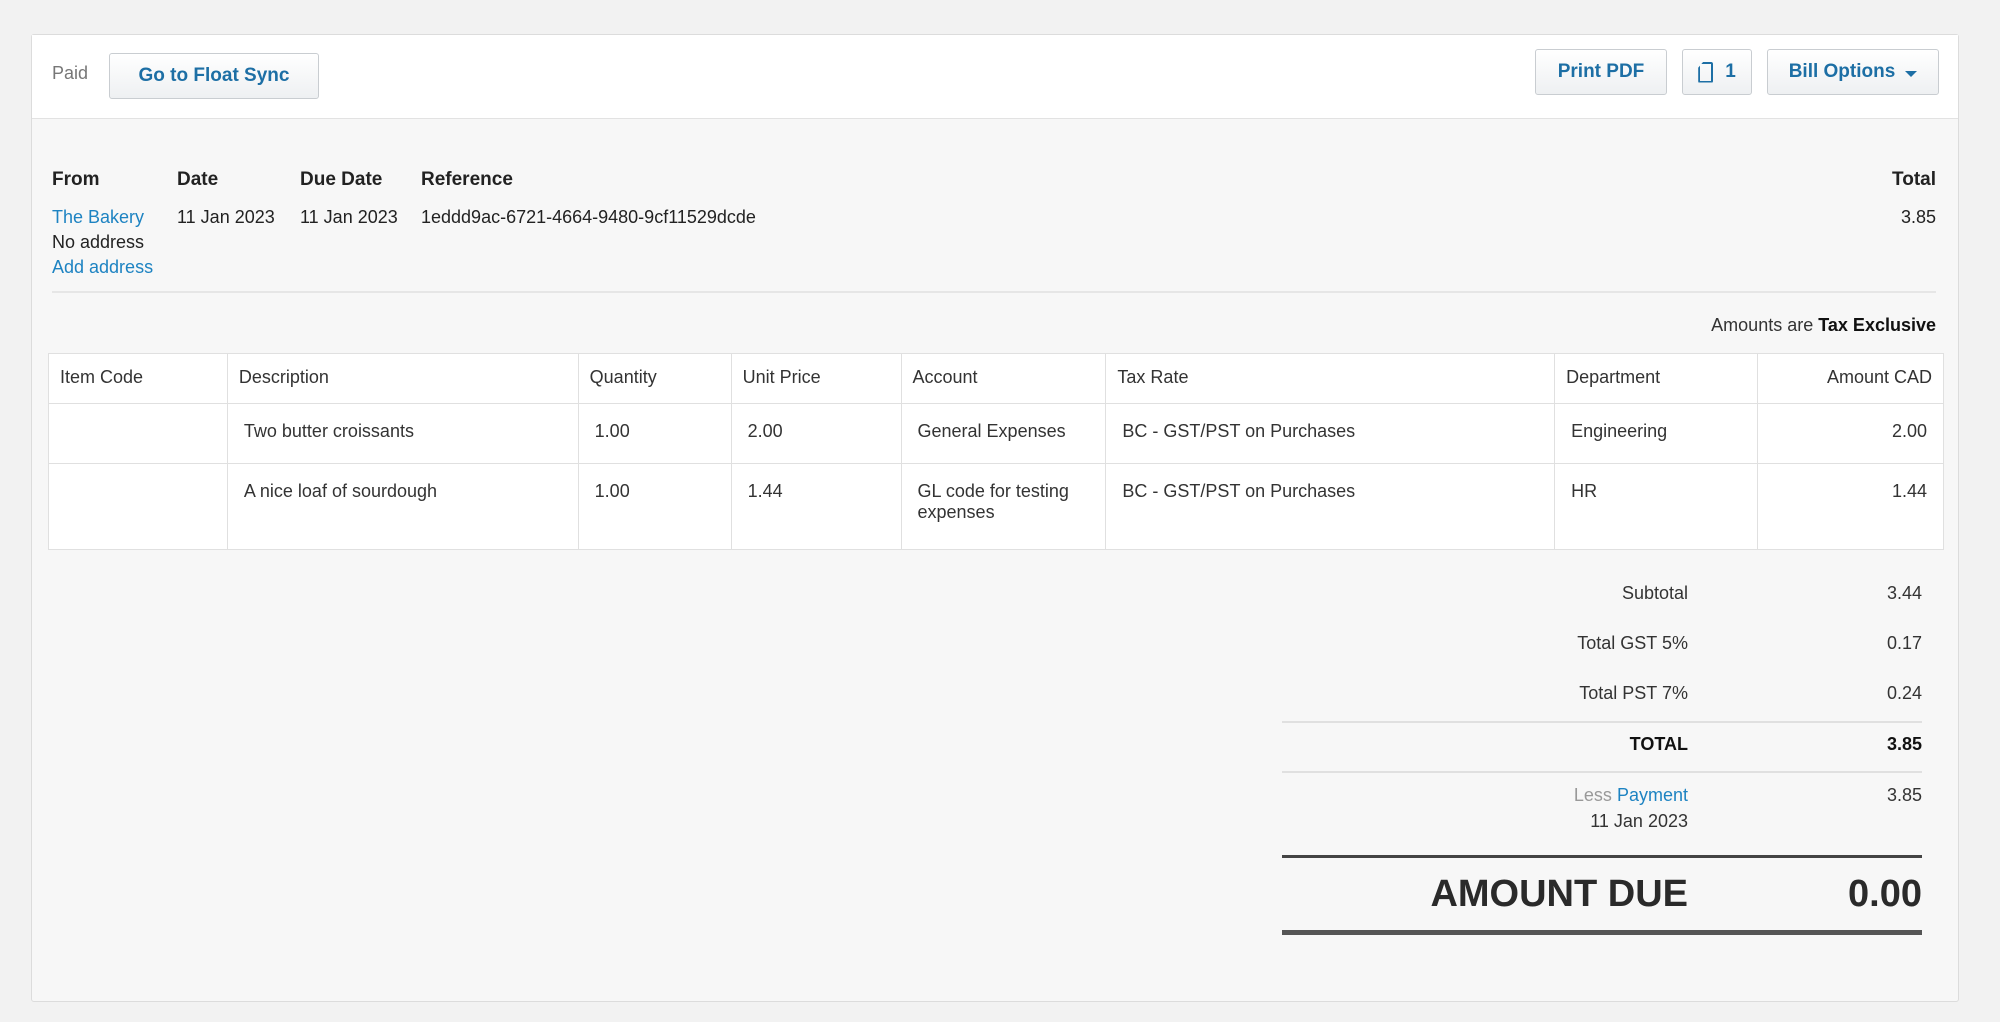 This screenshot has width=2000, height=1022. What do you see at coordinates (70, 73) in the screenshot?
I see `status-badge: Paid` at bounding box center [70, 73].